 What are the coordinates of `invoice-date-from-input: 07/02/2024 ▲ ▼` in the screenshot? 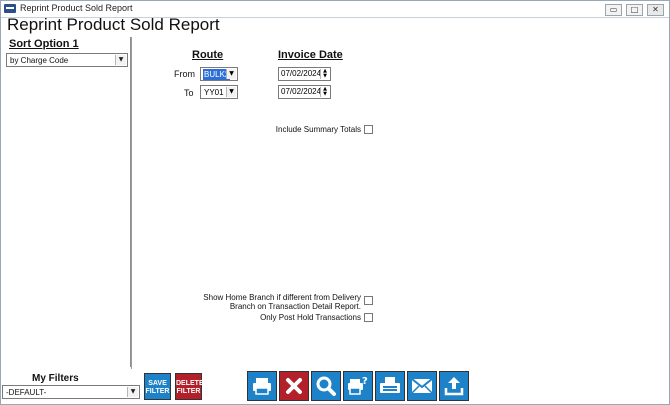 It's located at (304, 74).